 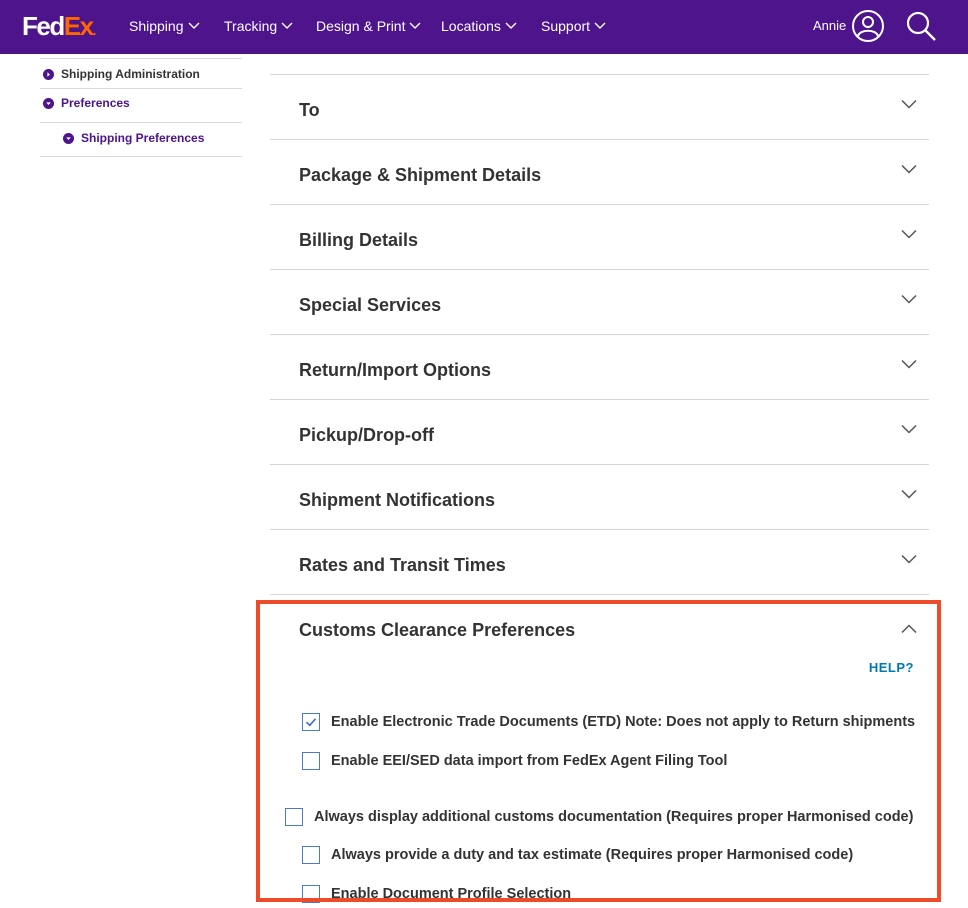 I want to click on nav-shipping-label: Shipping, so click(x=156, y=26).